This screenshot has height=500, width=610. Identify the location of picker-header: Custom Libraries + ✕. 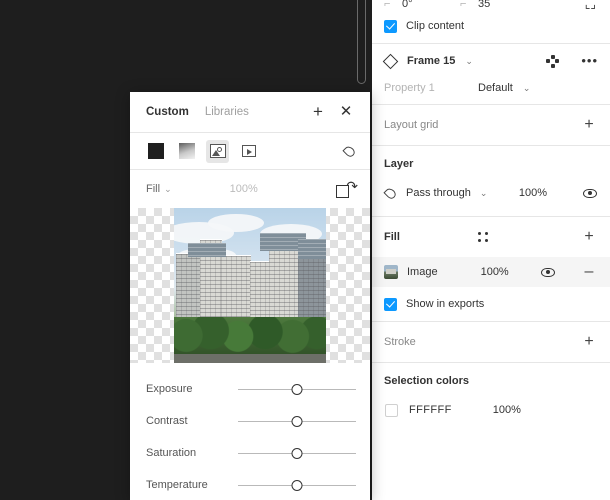
(250, 112).